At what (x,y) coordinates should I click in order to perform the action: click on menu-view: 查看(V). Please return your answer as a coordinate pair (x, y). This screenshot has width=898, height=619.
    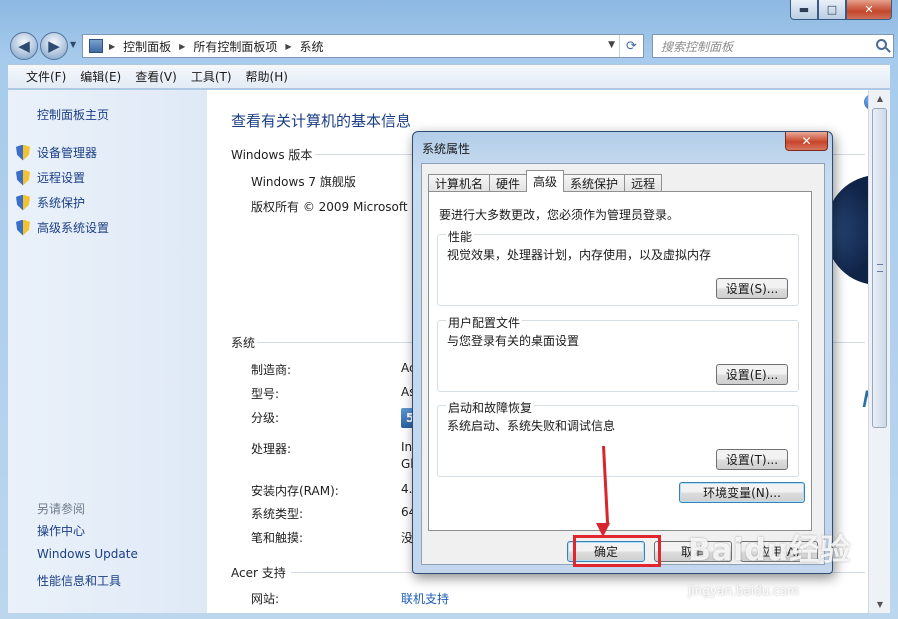
    Looking at the image, I should click on (156, 76).